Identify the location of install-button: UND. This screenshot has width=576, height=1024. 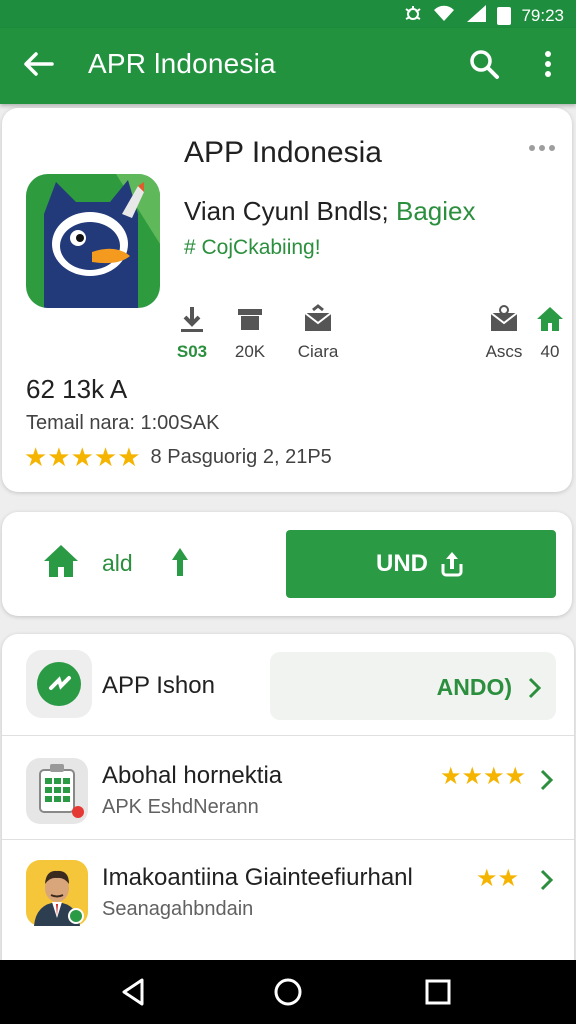
(421, 564).